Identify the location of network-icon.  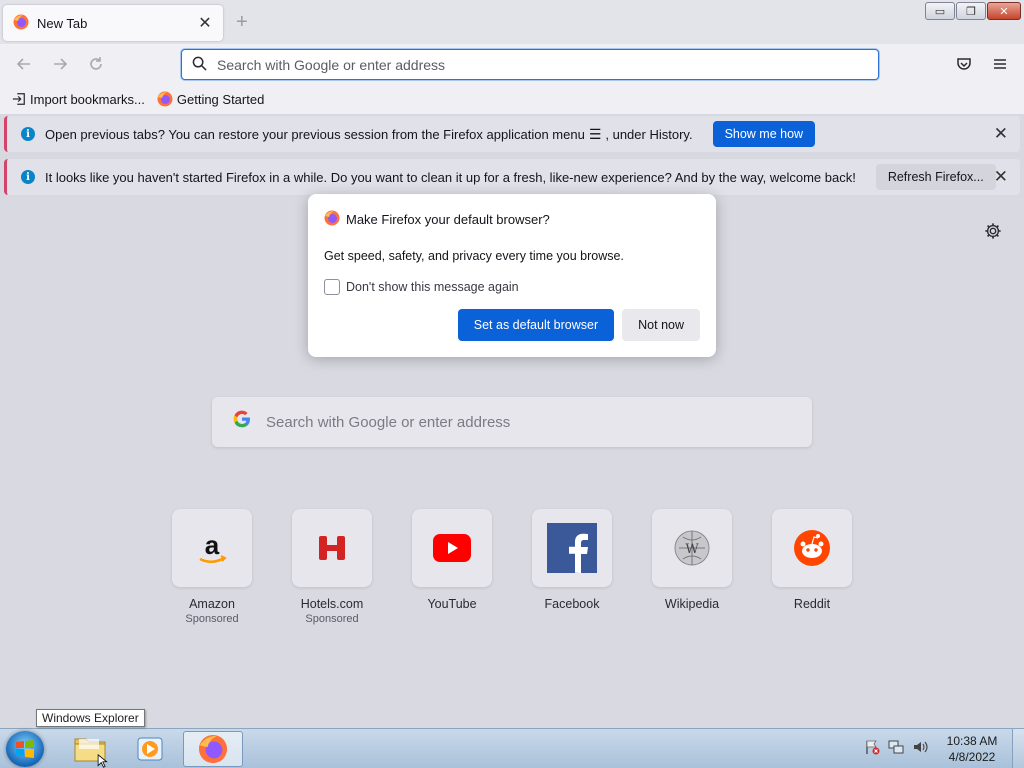
(896, 748).